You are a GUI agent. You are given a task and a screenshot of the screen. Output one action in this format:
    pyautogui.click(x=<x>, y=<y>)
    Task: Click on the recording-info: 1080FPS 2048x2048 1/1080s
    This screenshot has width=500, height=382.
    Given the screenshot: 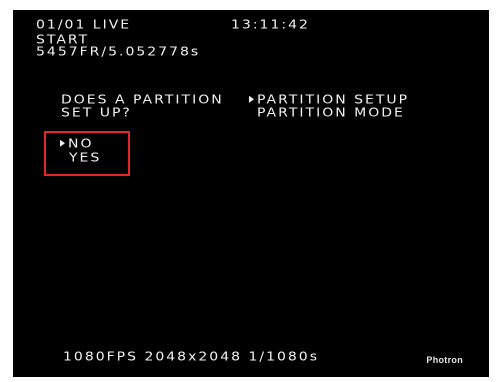 What is the action you would take?
    pyautogui.click(x=191, y=357)
    